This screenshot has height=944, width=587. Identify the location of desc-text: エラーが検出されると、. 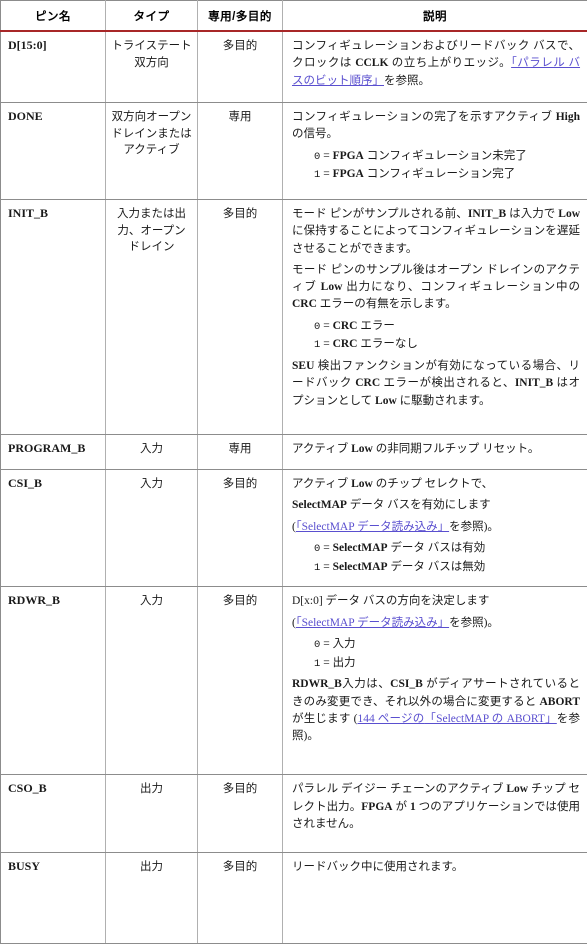
(447, 383).